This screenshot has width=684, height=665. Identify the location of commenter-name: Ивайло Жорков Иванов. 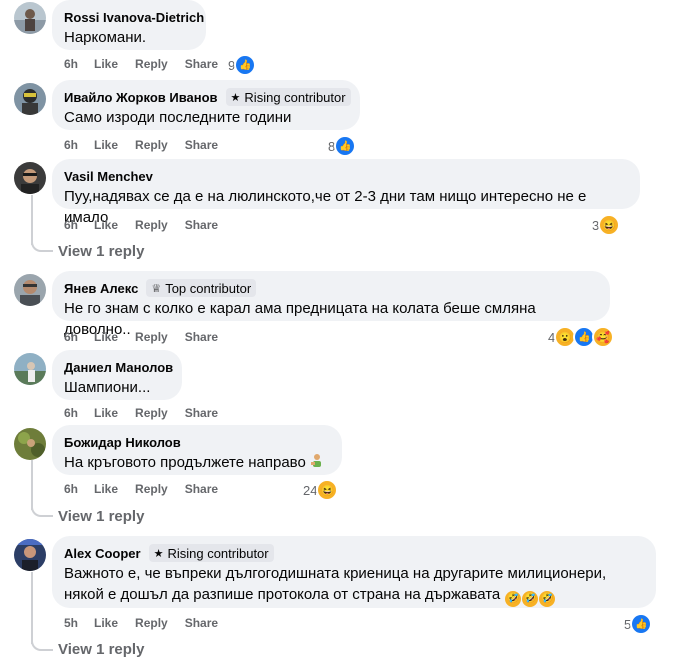
(141, 97).